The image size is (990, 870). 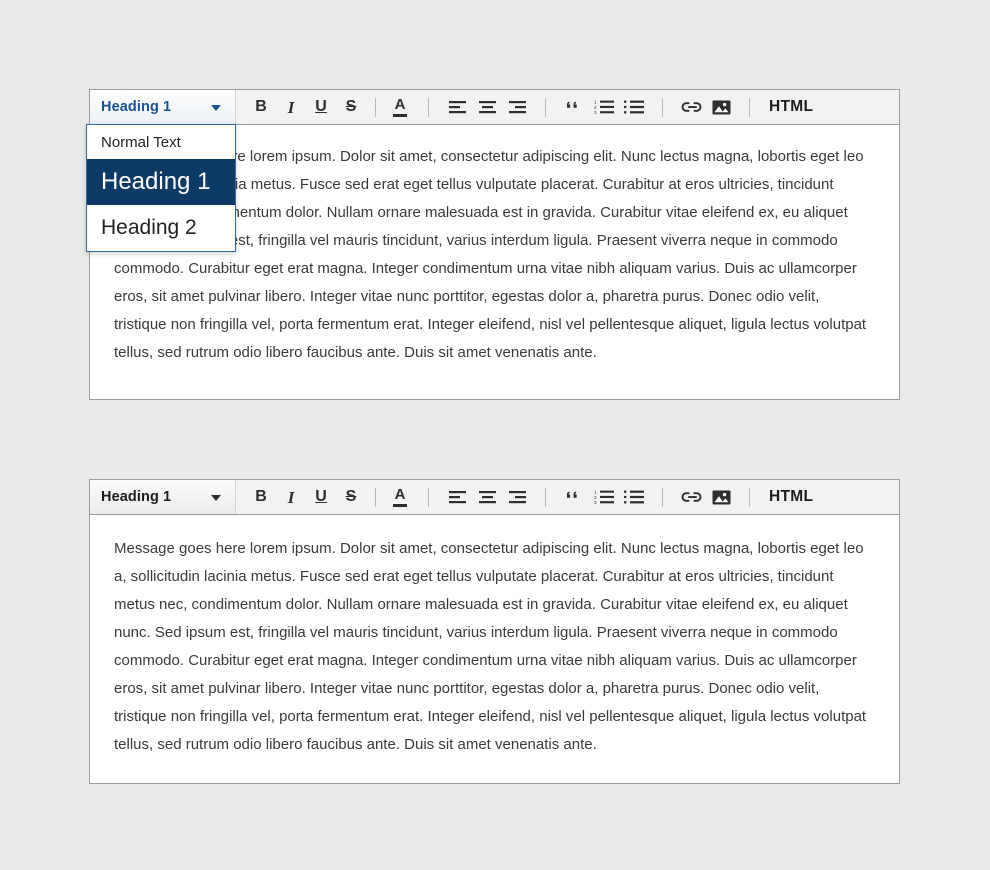 I want to click on format-option-heading-2: Heading 2, so click(x=161, y=228).